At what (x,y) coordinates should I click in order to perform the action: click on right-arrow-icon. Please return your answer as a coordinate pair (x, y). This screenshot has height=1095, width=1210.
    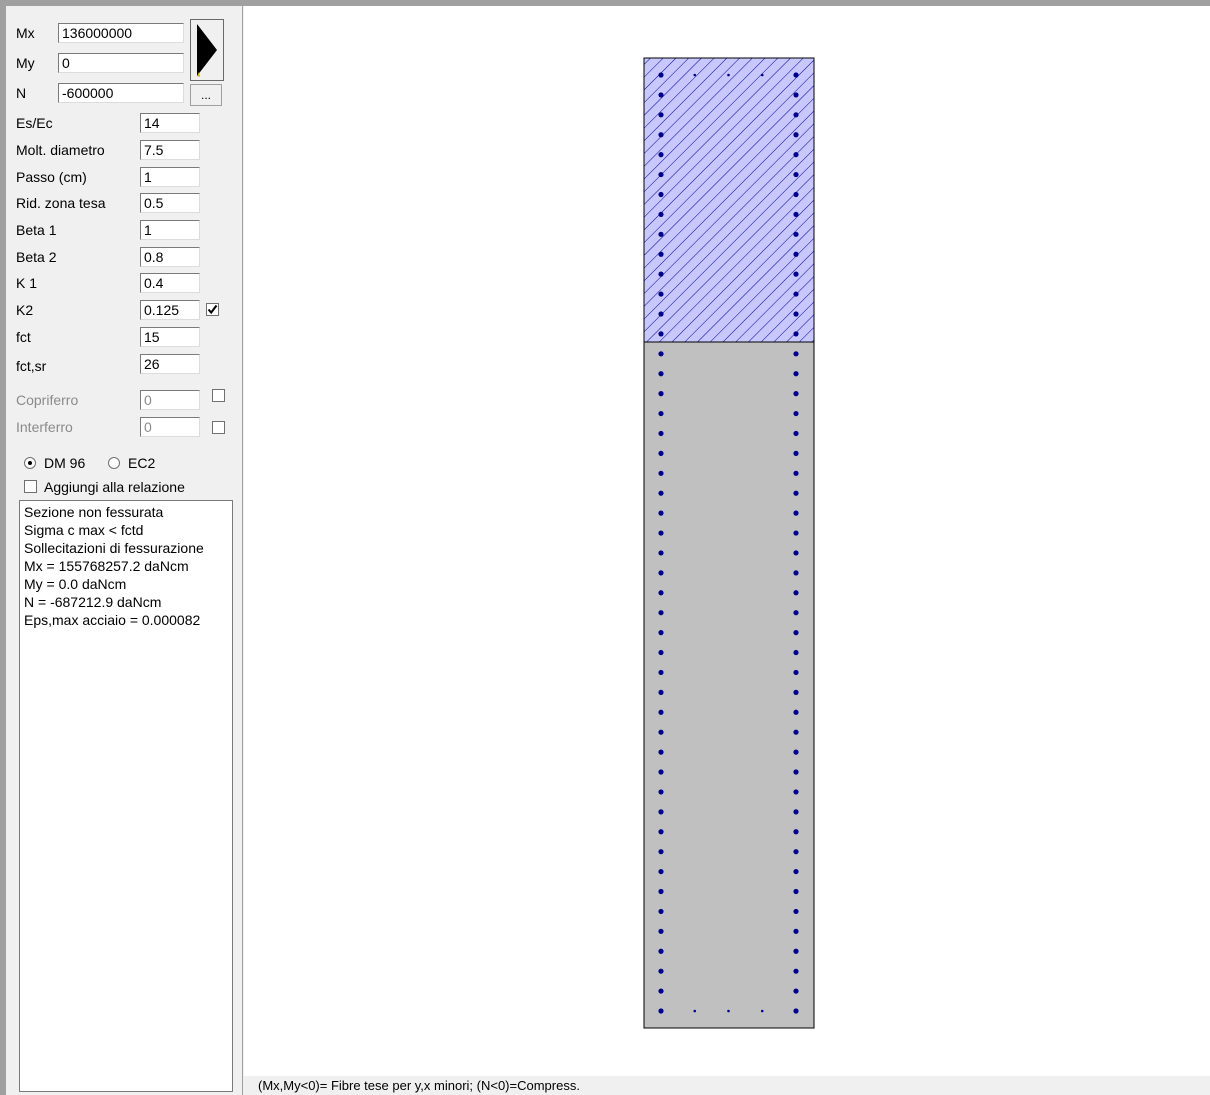
    Looking at the image, I should click on (207, 50).